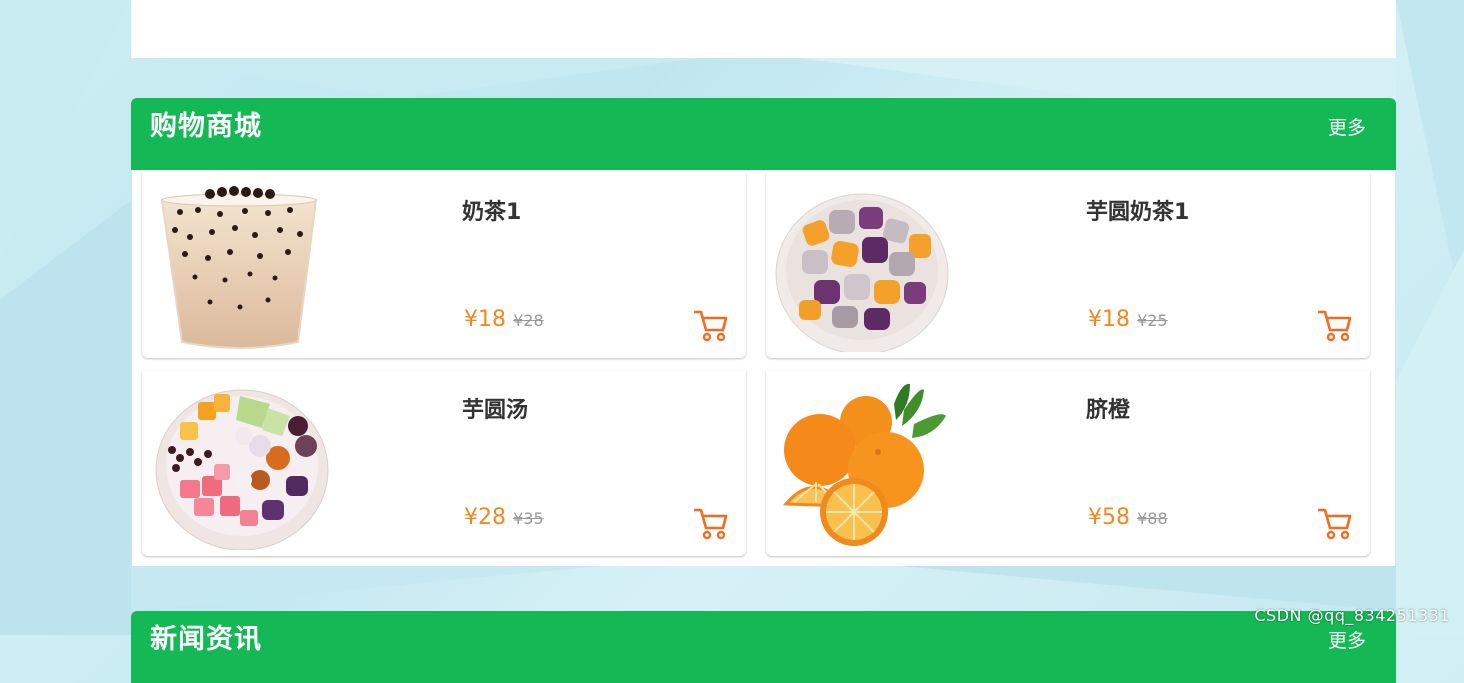 This screenshot has width=1464, height=683. I want to click on shop-more-link: 更多, so click(1347, 126).